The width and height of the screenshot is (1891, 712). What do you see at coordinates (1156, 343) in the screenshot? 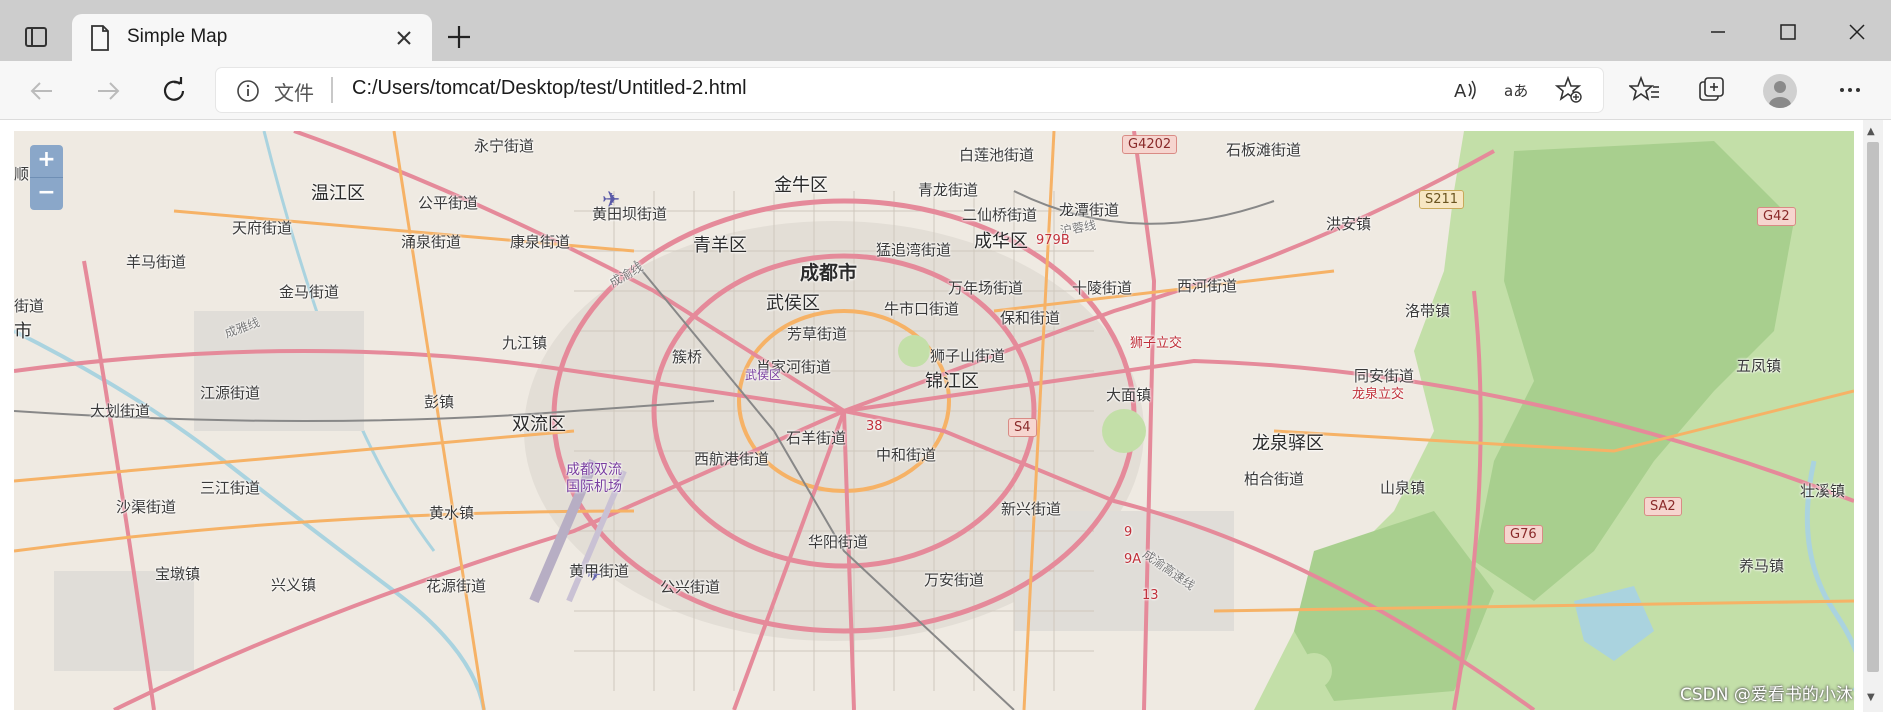
I see `label-shizi-interchange: 狮子立交` at bounding box center [1156, 343].